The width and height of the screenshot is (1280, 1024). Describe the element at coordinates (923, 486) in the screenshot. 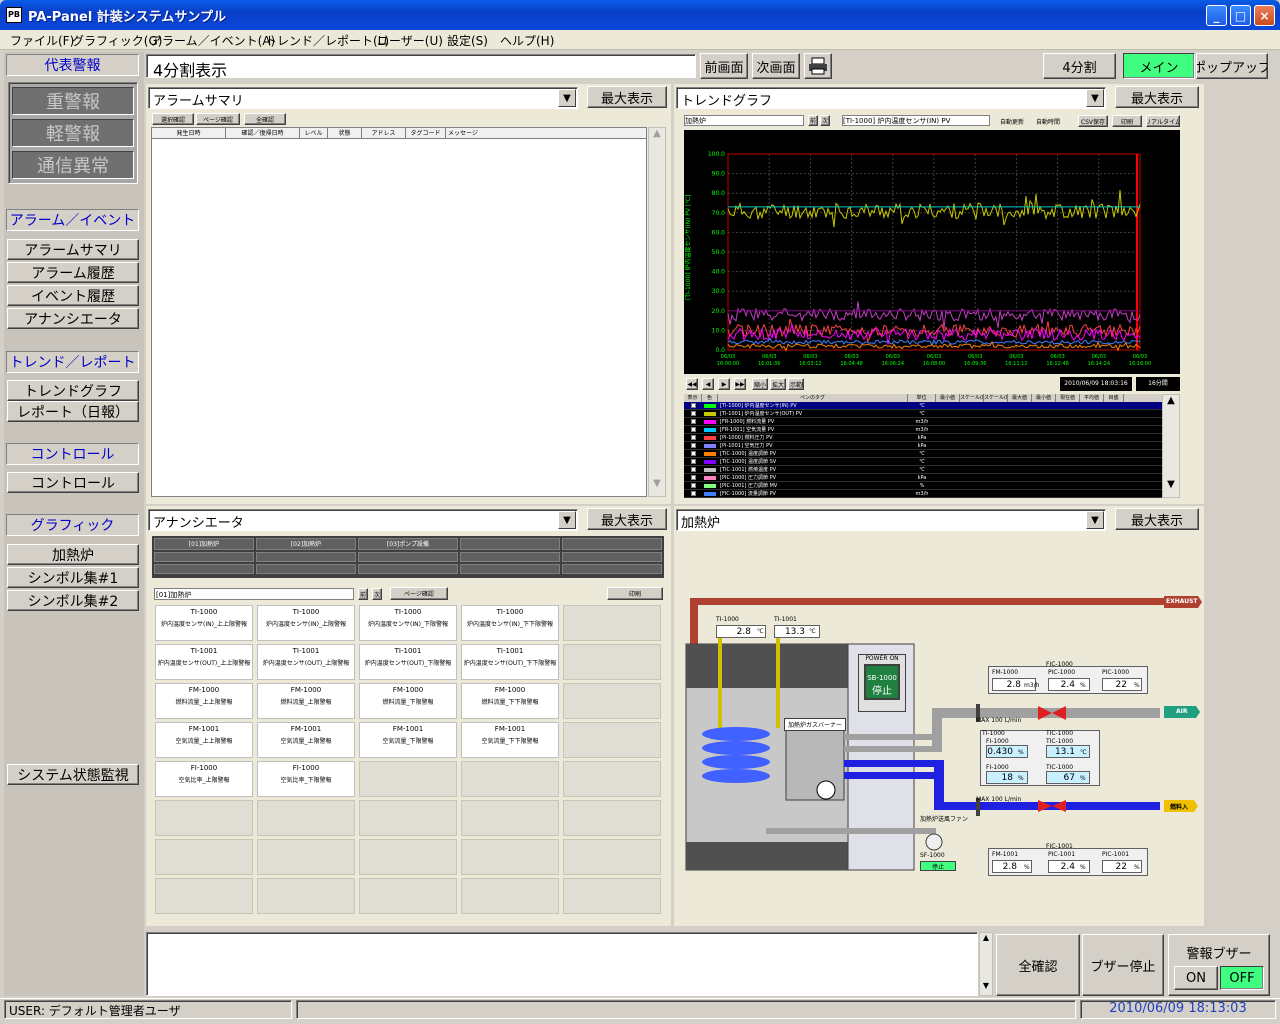

I see `pen-table-row: [PIC-1001] 圧力調節 MV%` at that location.